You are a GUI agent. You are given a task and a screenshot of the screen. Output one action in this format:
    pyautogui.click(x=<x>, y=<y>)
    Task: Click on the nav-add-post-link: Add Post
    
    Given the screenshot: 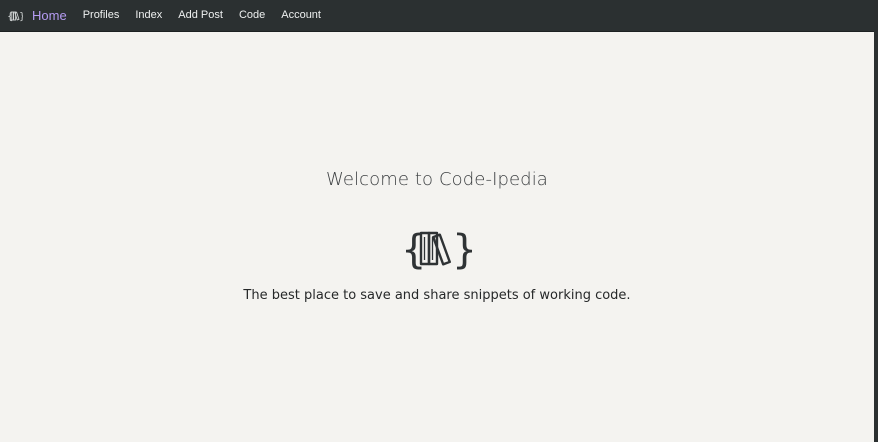 What is the action you would take?
    pyautogui.click(x=200, y=15)
    